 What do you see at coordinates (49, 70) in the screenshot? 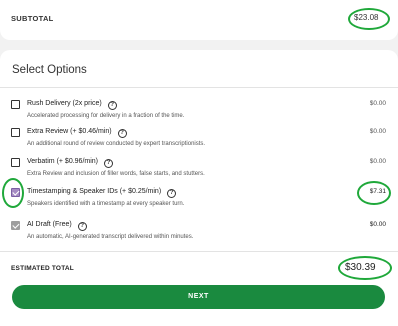
I see `section-title: Select Options` at bounding box center [49, 70].